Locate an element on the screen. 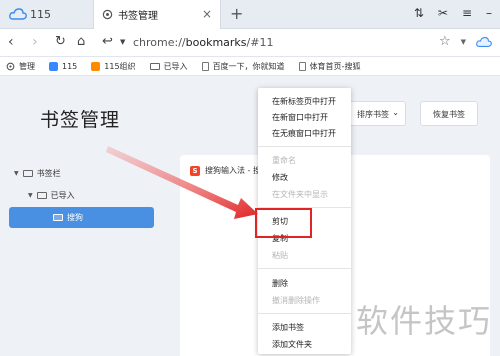 The height and width of the screenshot is (356, 500). 115-icon is located at coordinates (53, 66).